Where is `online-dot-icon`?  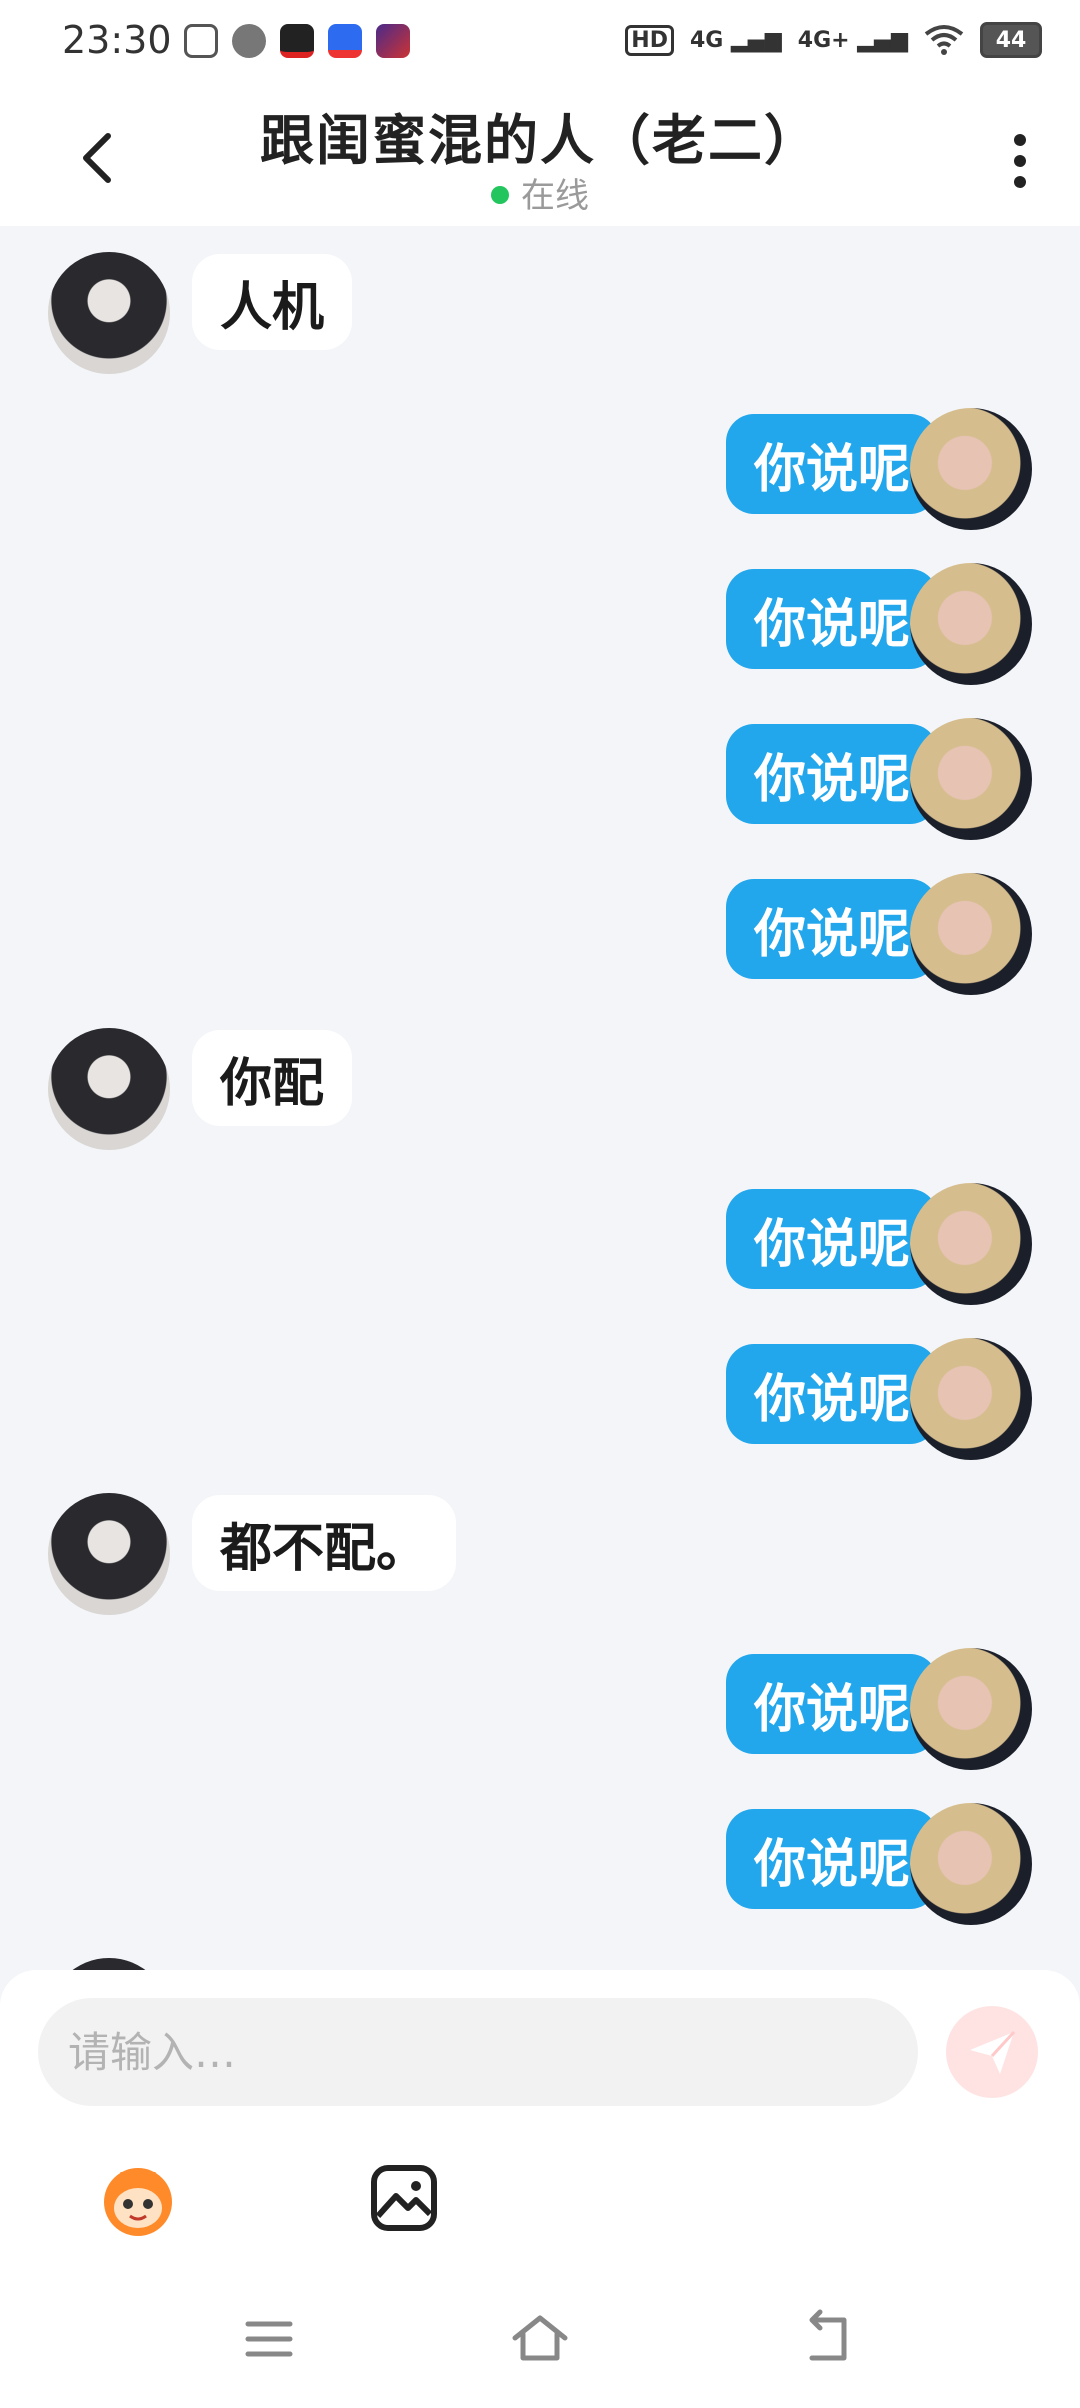 online-dot-icon is located at coordinates (500, 195).